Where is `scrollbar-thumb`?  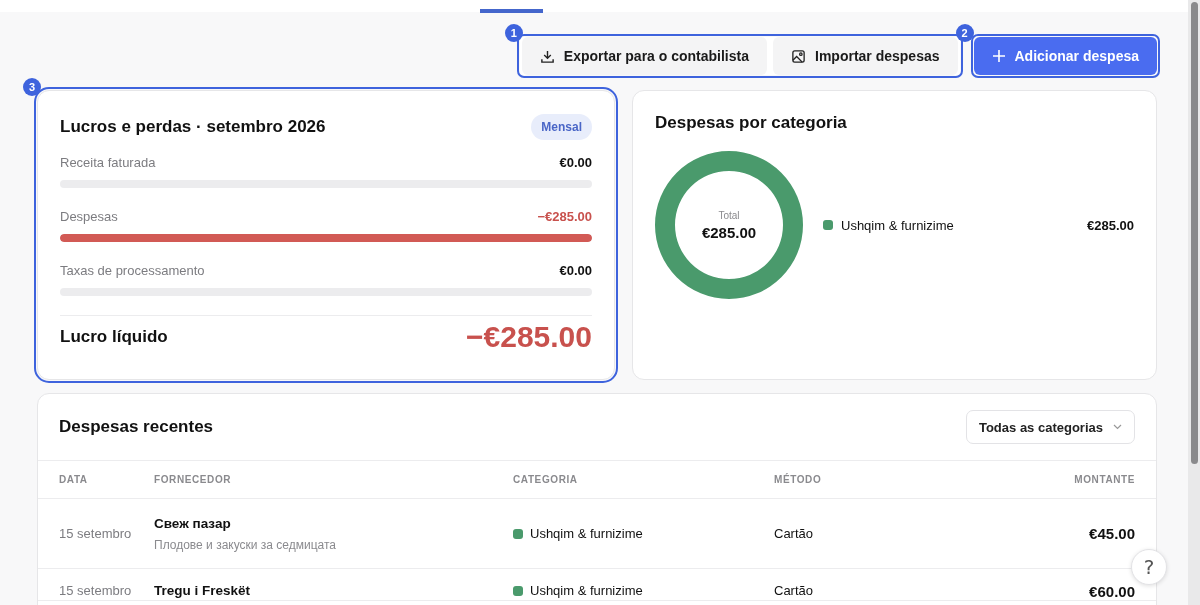 scrollbar-thumb is located at coordinates (1194, 233).